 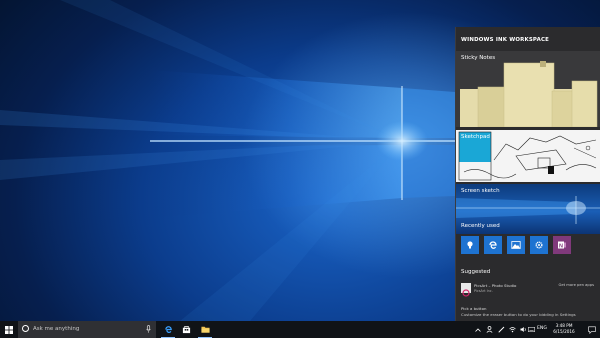 I want to click on sketchpad-label: Sketchpad, so click(x=475, y=137).